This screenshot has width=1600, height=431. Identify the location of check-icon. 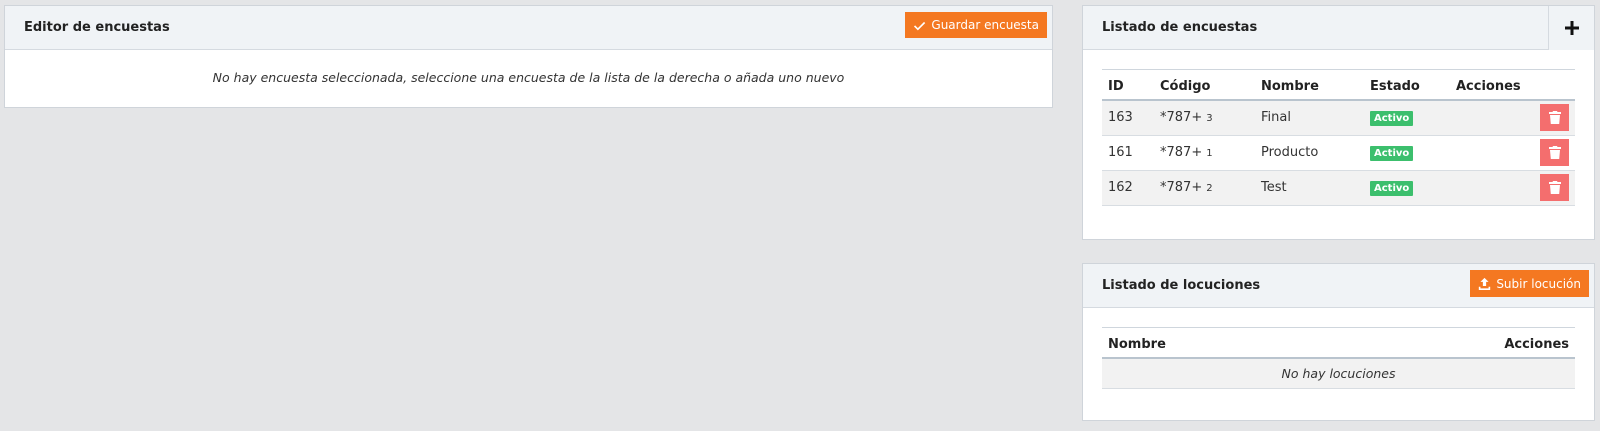
(920, 25).